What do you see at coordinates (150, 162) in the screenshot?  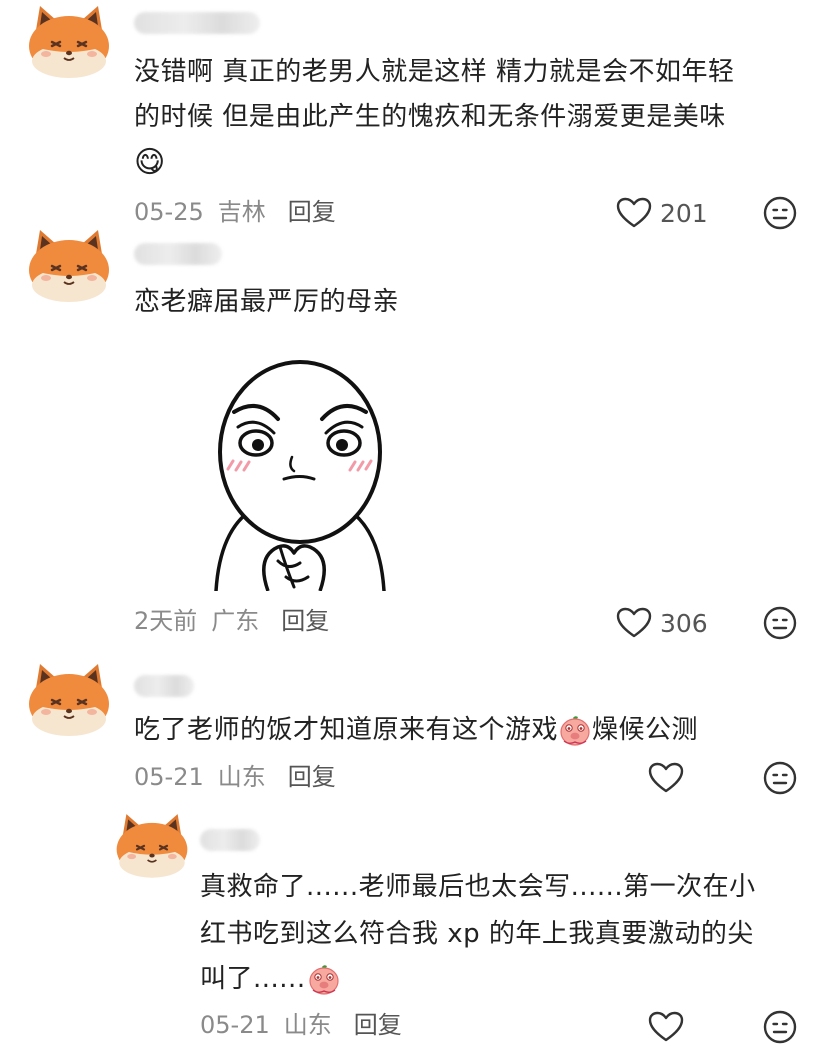 I see `yum-emoji: 😋` at bounding box center [150, 162].